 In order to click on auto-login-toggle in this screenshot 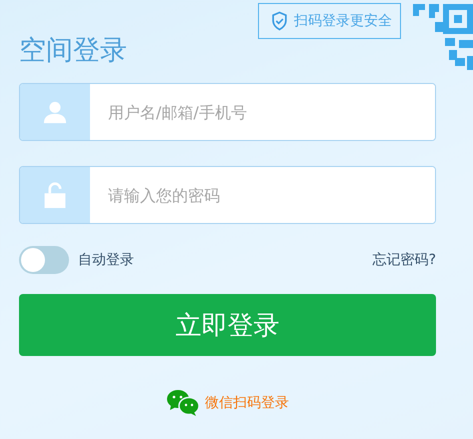, I will do `click(44, 260)`.